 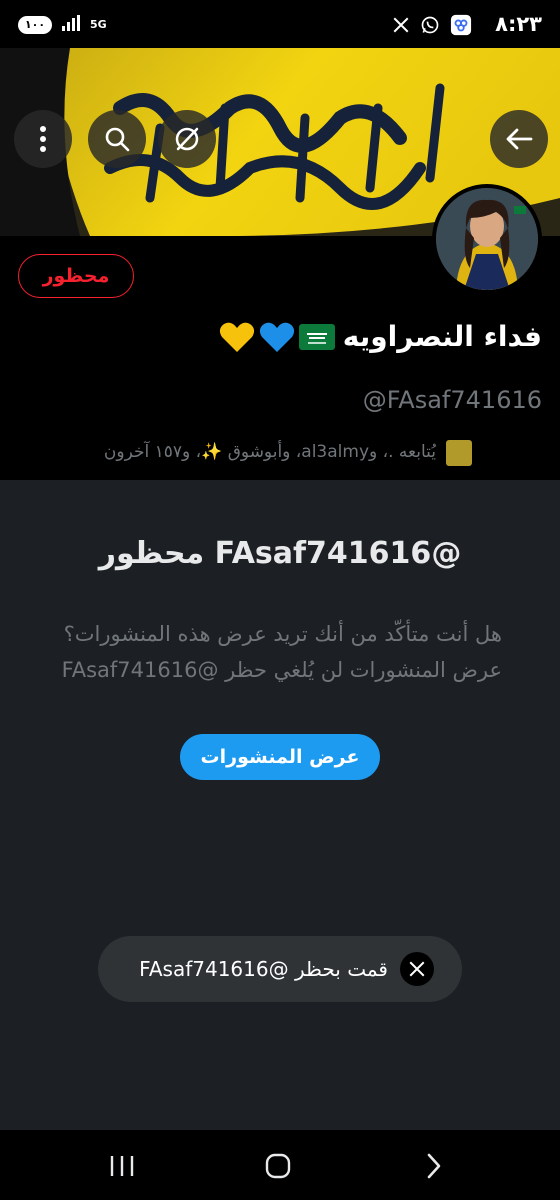 I want to click on name-emojis, so click(x=277, y=337).